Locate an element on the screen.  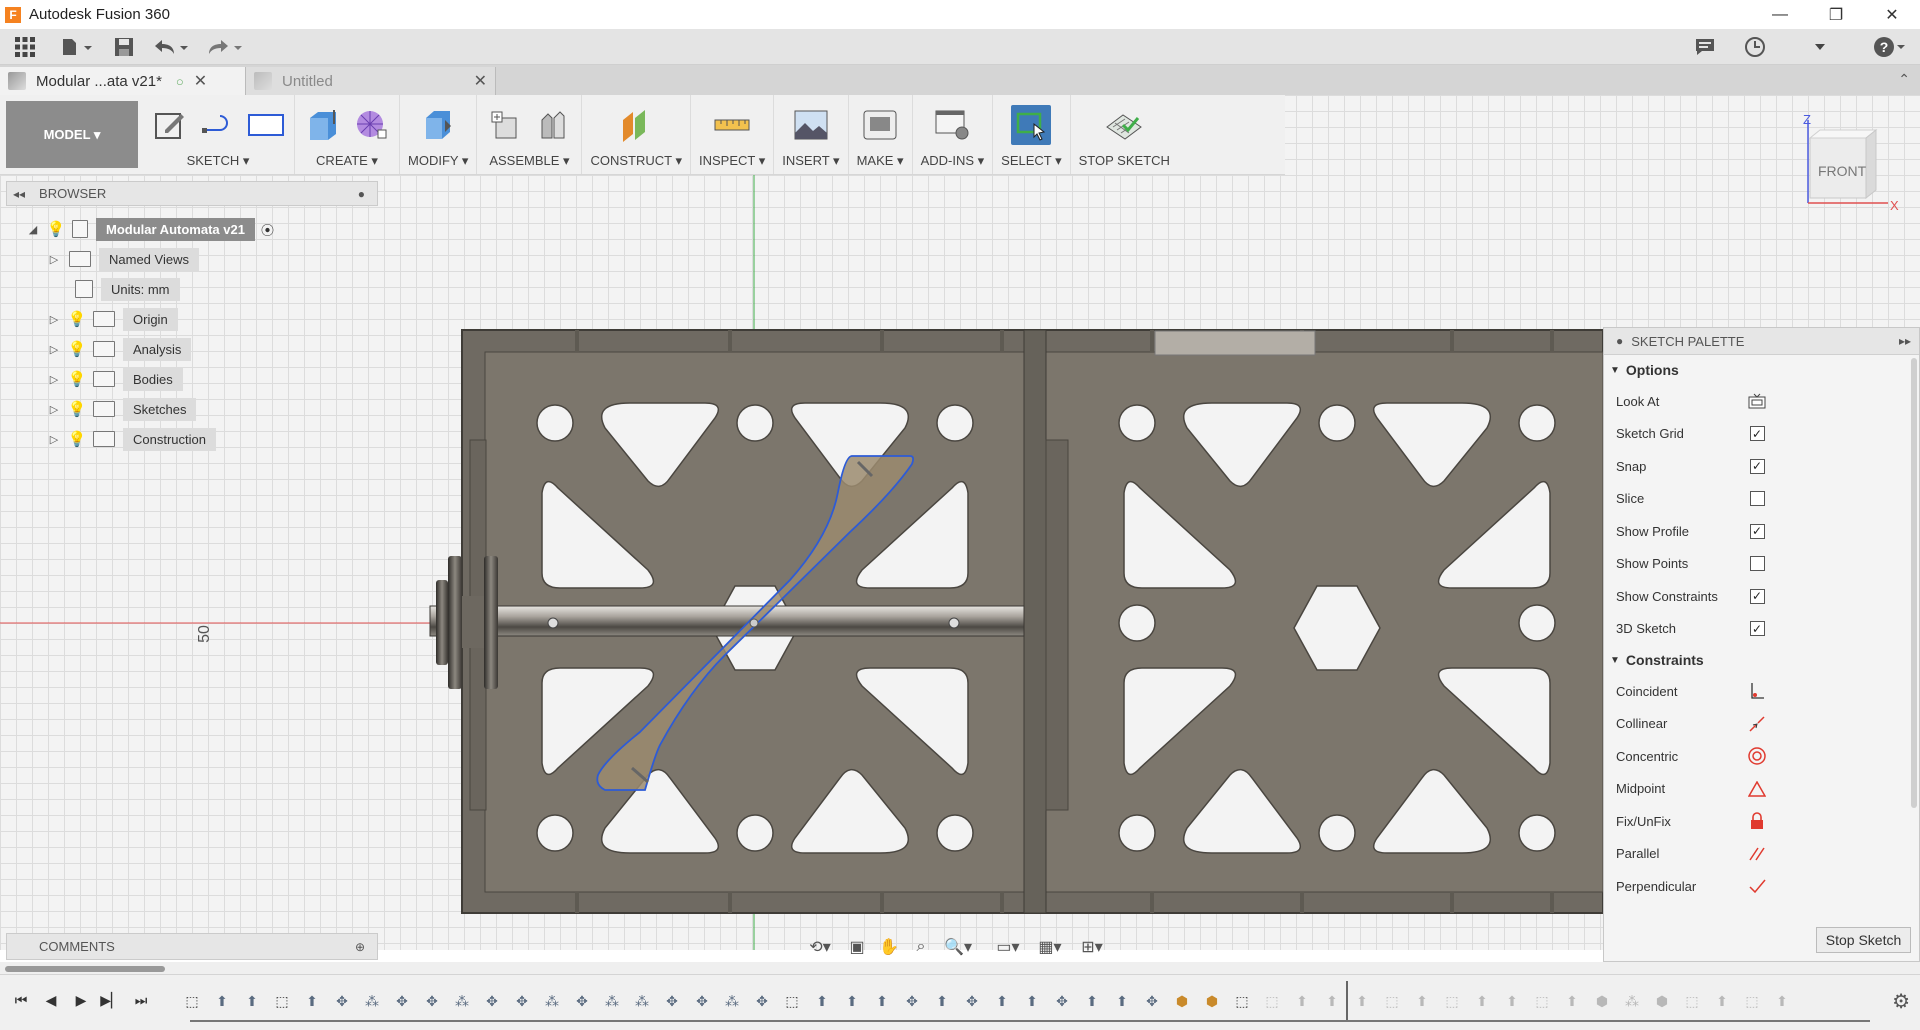
select-icon is located at coordinates (1031, 125).